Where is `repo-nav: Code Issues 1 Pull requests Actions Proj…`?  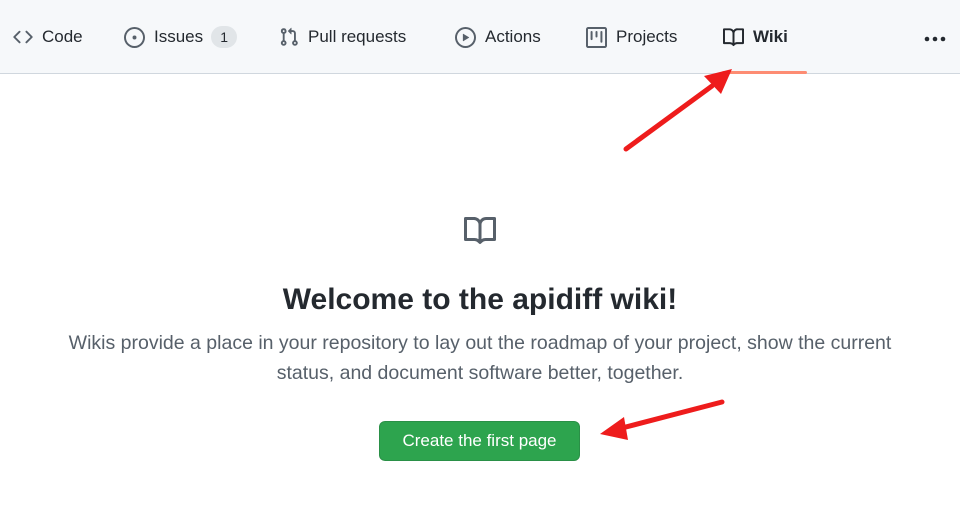 repo-nav: Code Issues 1 Pull requests Actions Proj… is located at coordinates (480, 37).